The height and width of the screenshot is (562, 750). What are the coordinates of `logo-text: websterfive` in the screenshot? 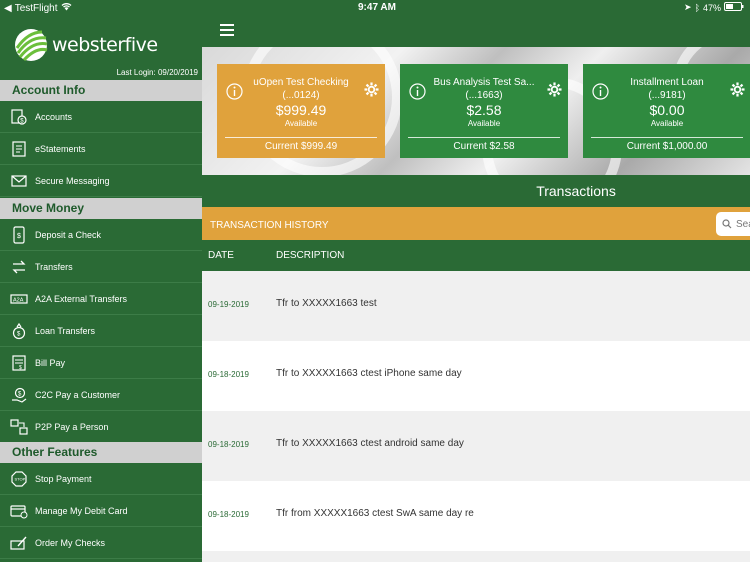 It's located at (105, 45).